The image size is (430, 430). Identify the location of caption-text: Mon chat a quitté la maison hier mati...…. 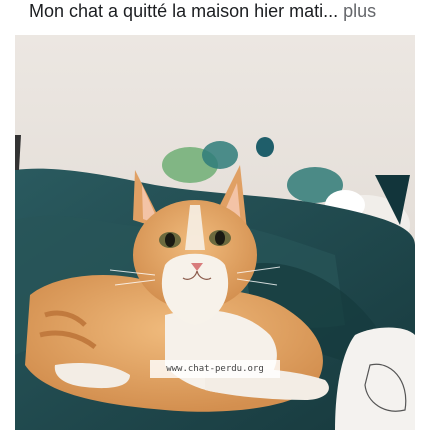
(202, 11).